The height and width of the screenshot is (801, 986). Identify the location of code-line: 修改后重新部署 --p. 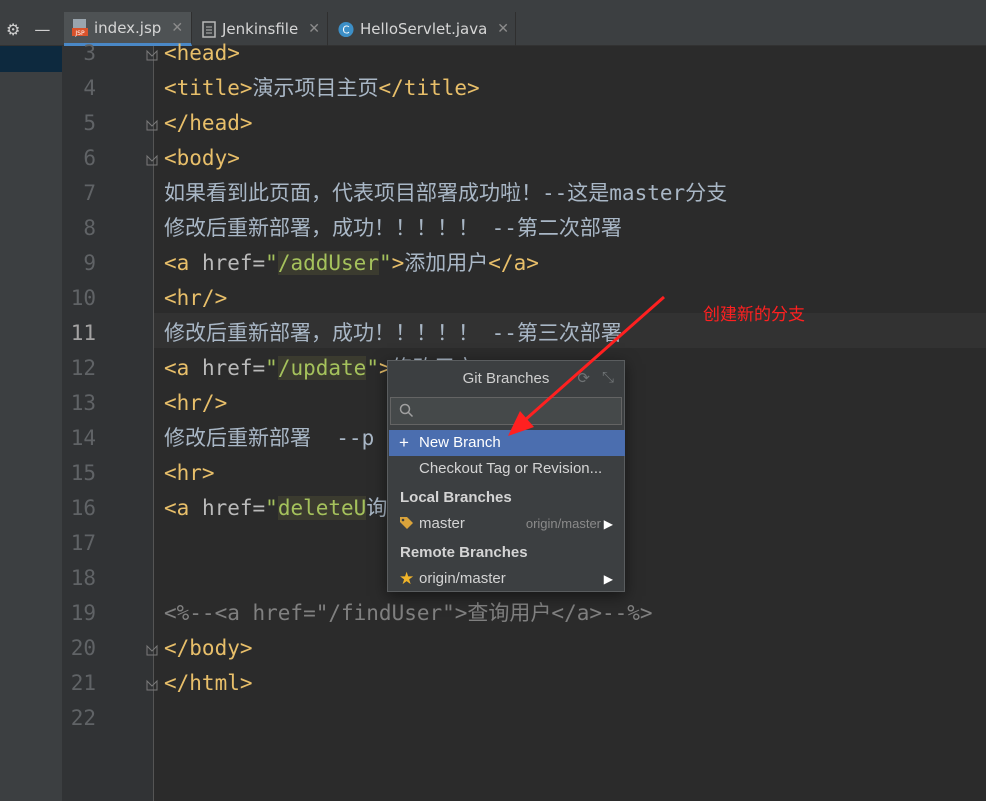
(269, 438).